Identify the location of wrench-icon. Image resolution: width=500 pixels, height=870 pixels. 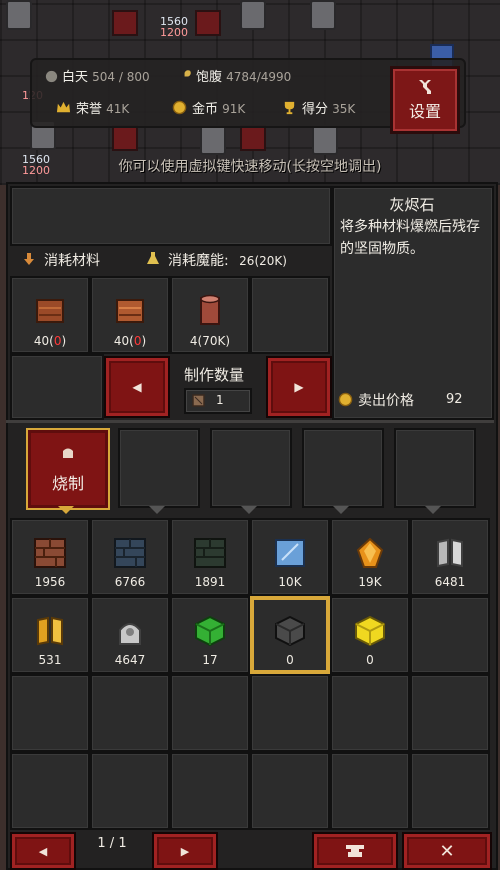
(425, 87).